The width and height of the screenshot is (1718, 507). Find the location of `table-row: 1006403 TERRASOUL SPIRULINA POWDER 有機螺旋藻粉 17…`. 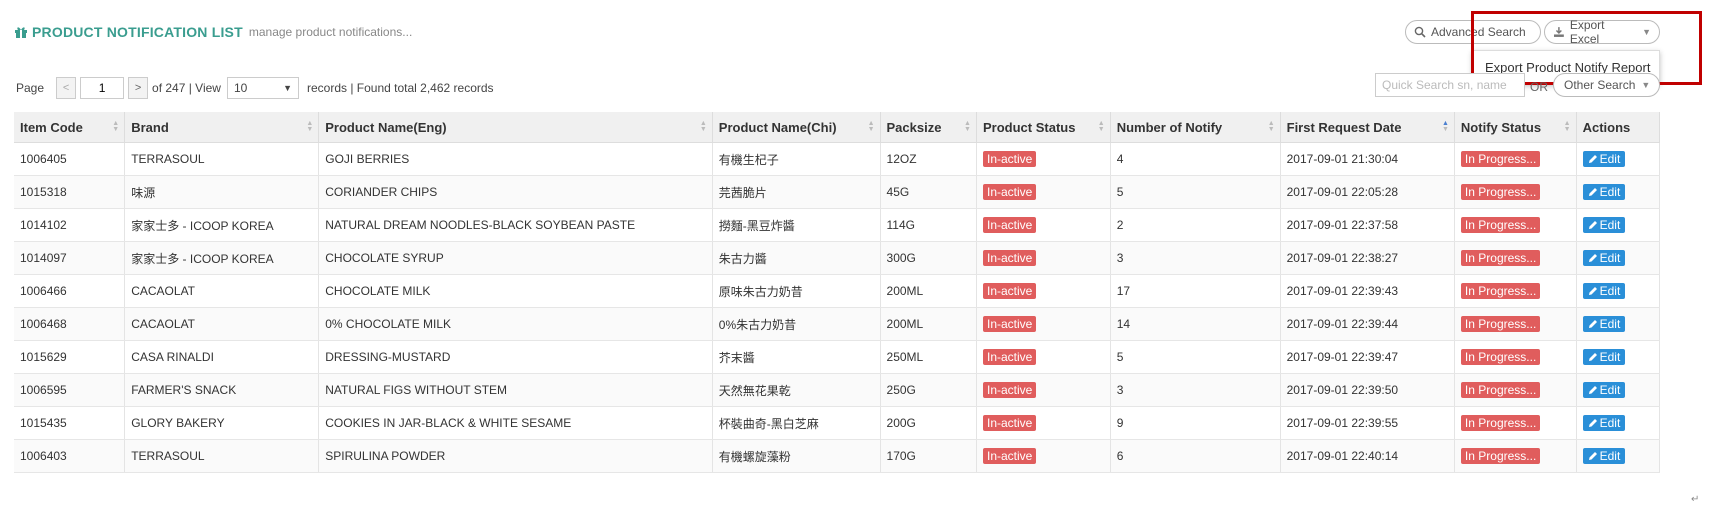

table-row: 1006403 TERRASOUL SPIRULINA POWDER 有機螺旋藻粉 17… is located at coordinates (837, 456).